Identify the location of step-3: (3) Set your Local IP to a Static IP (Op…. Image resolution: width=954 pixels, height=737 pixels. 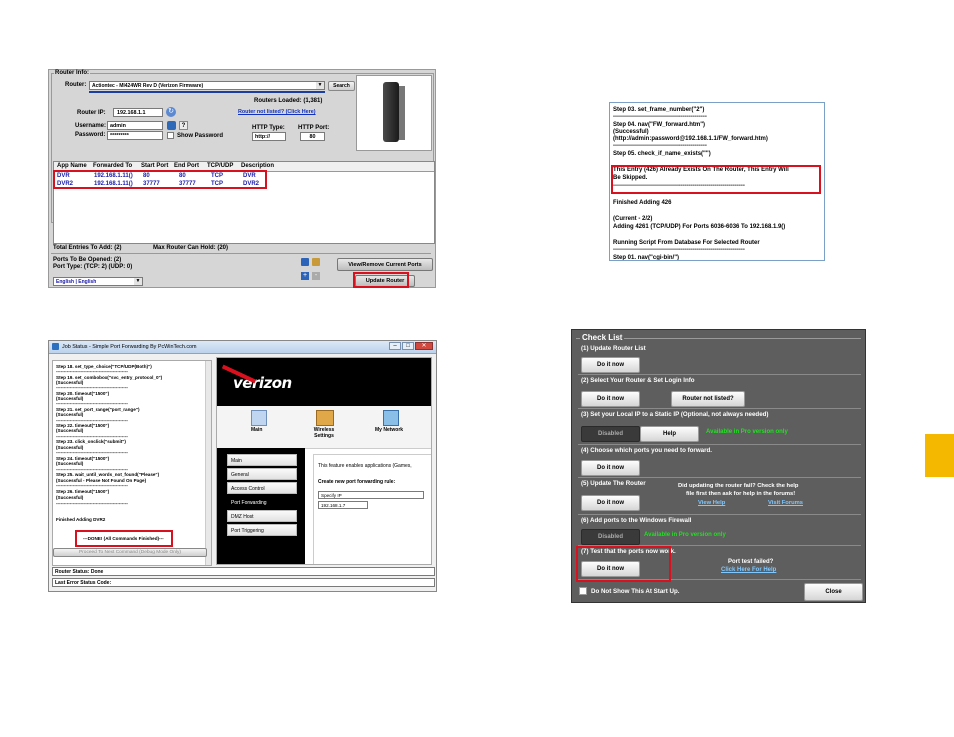
(719, 427).